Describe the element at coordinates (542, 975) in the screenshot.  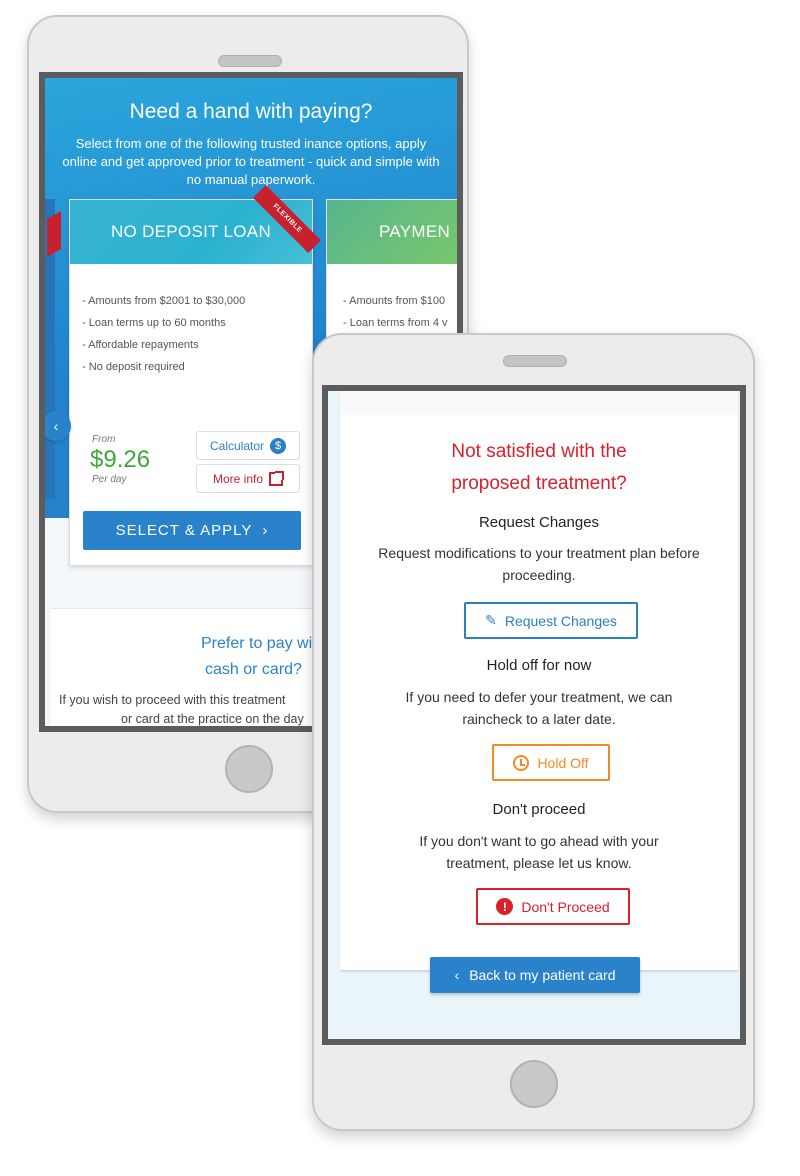
I see `back-button-label: Back to my patient card` at that location.